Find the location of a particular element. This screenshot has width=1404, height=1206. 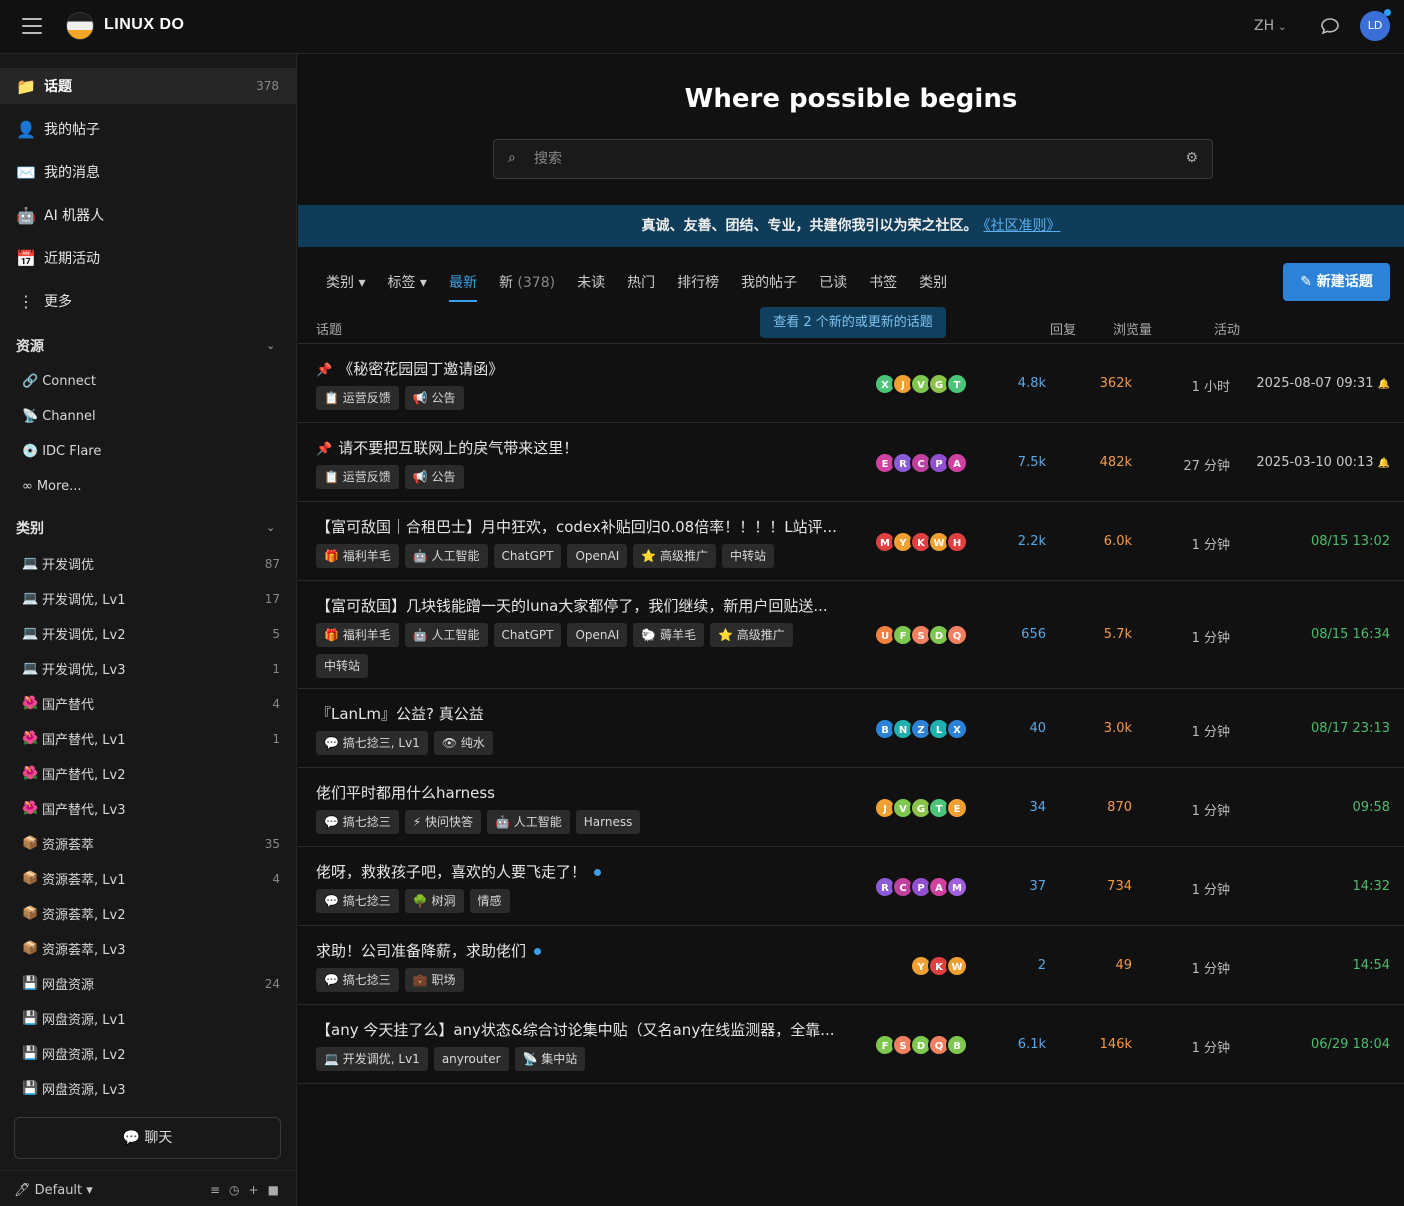

poster-avatar: M is located at coordinates (957, 886).